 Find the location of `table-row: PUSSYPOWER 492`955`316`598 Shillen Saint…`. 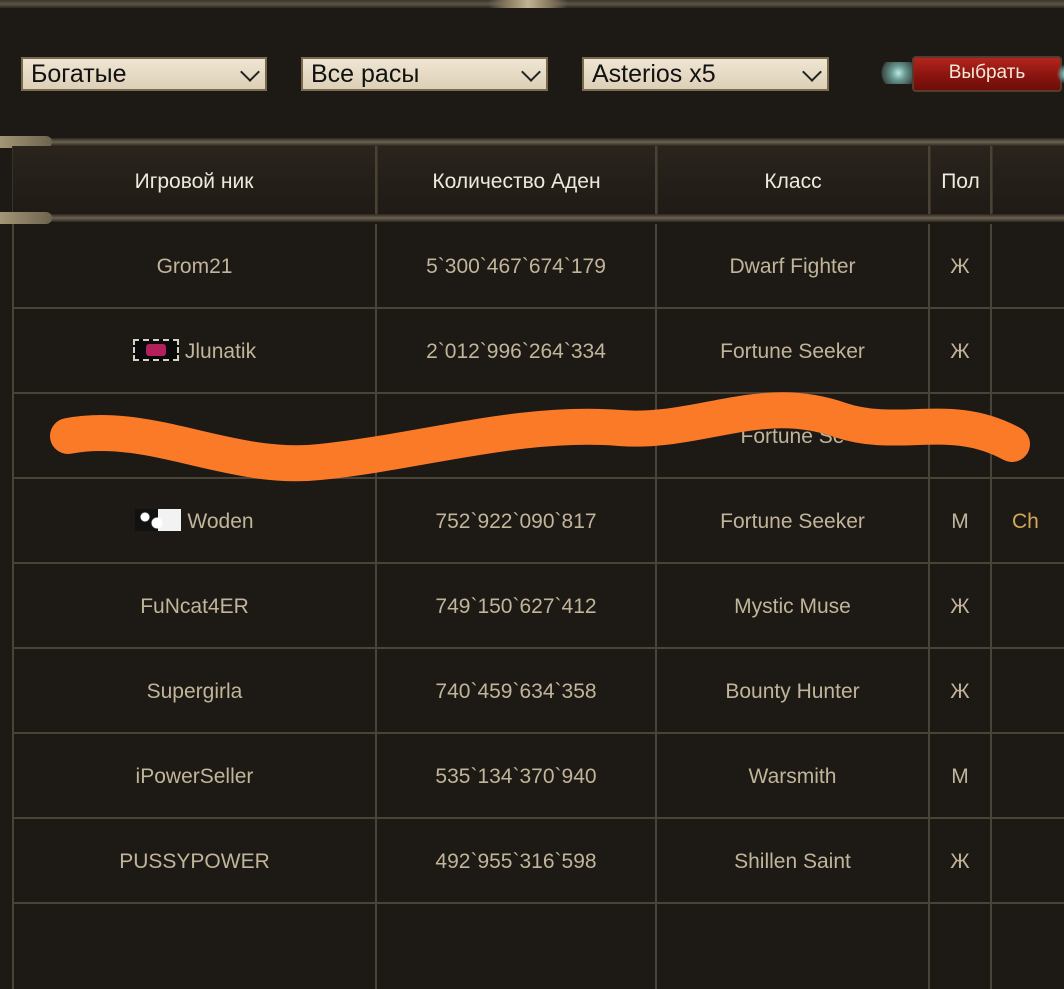

table-row: PUSSYPOWER 492`955`316`598 Shillen Saint… is located at coordinates (538, 861).